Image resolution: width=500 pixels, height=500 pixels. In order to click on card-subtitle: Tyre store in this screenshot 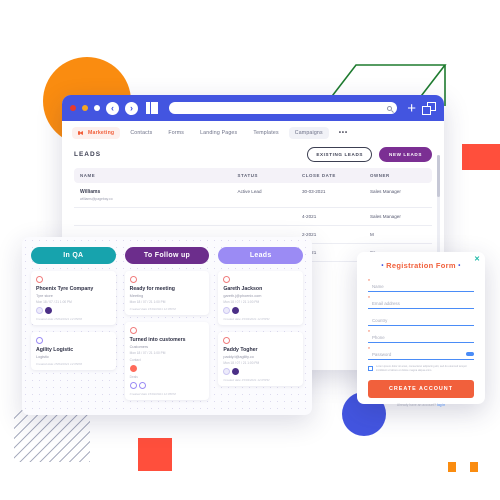, I will do `click(44, 296)`.